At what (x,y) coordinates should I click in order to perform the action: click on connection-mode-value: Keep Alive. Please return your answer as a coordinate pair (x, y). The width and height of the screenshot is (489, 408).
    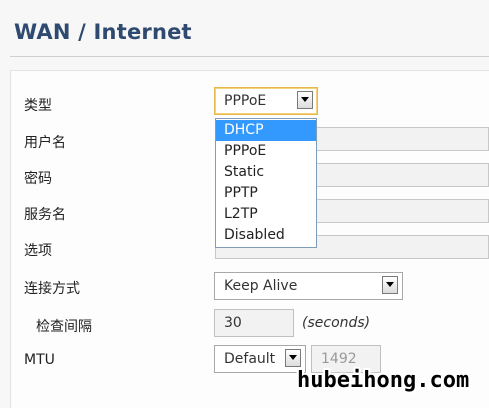
    Looking at the image, I should click on (261, 286).